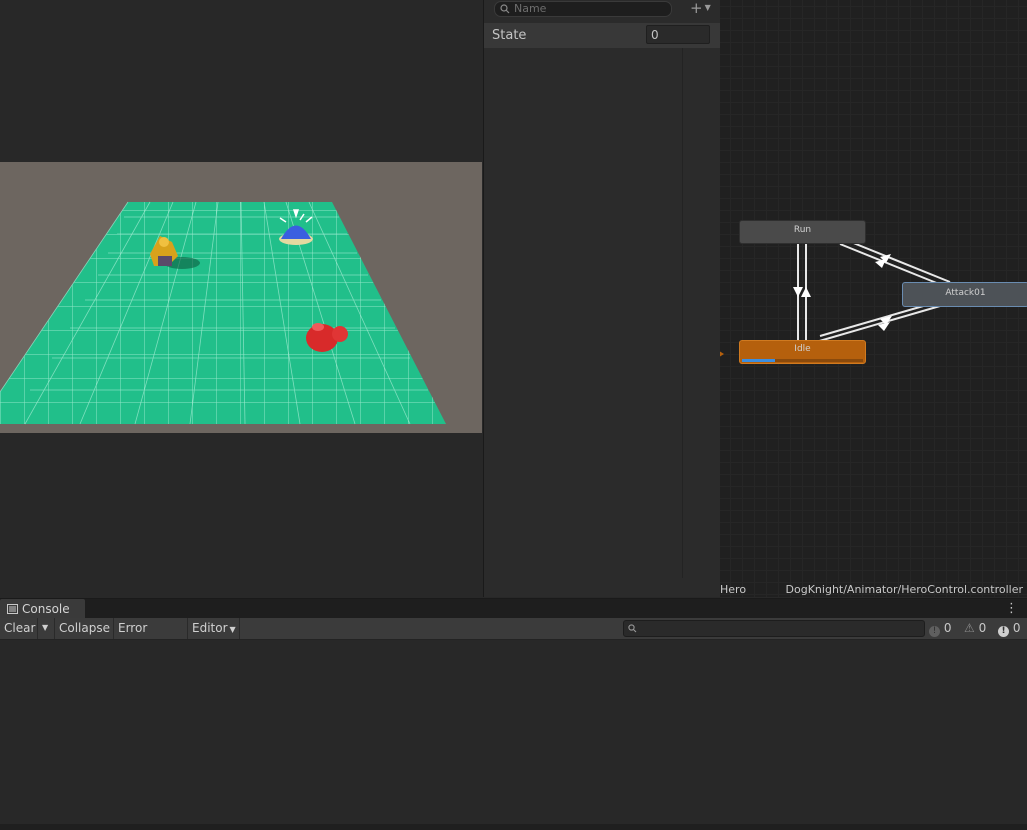 Image resolution: width=1027 pixels, height=830 pixels. I want to click on info-count: 0, so click(947, 628).